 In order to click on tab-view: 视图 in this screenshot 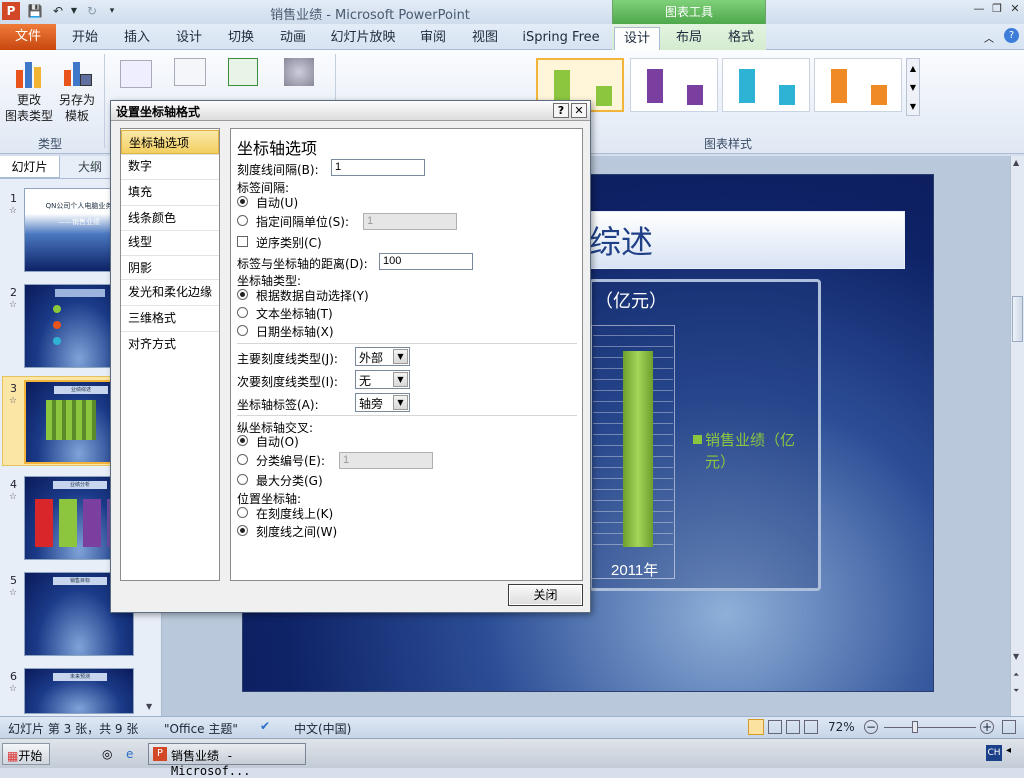, I will do `click(485, 38)`.